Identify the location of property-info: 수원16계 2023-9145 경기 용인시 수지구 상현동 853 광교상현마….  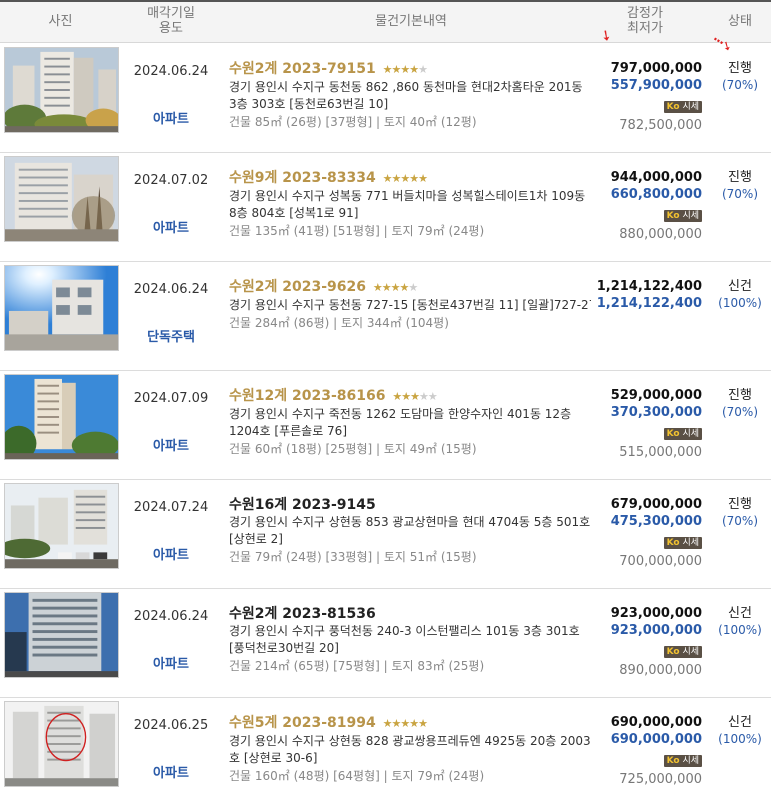
(410, 531).